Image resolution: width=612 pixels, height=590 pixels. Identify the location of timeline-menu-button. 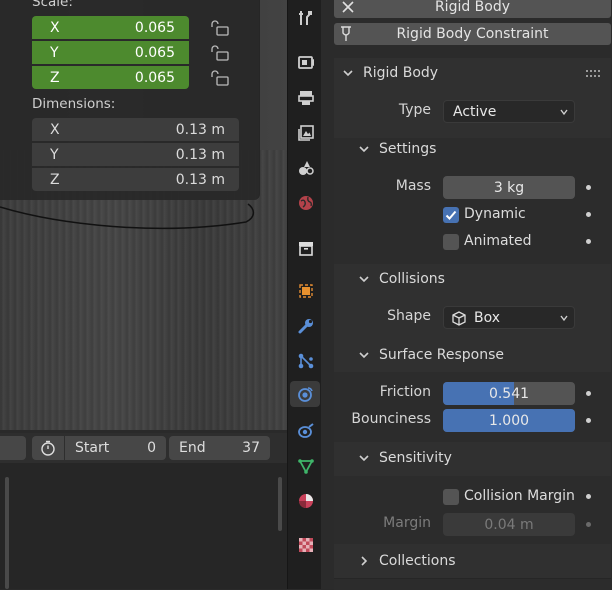
(13, 448).